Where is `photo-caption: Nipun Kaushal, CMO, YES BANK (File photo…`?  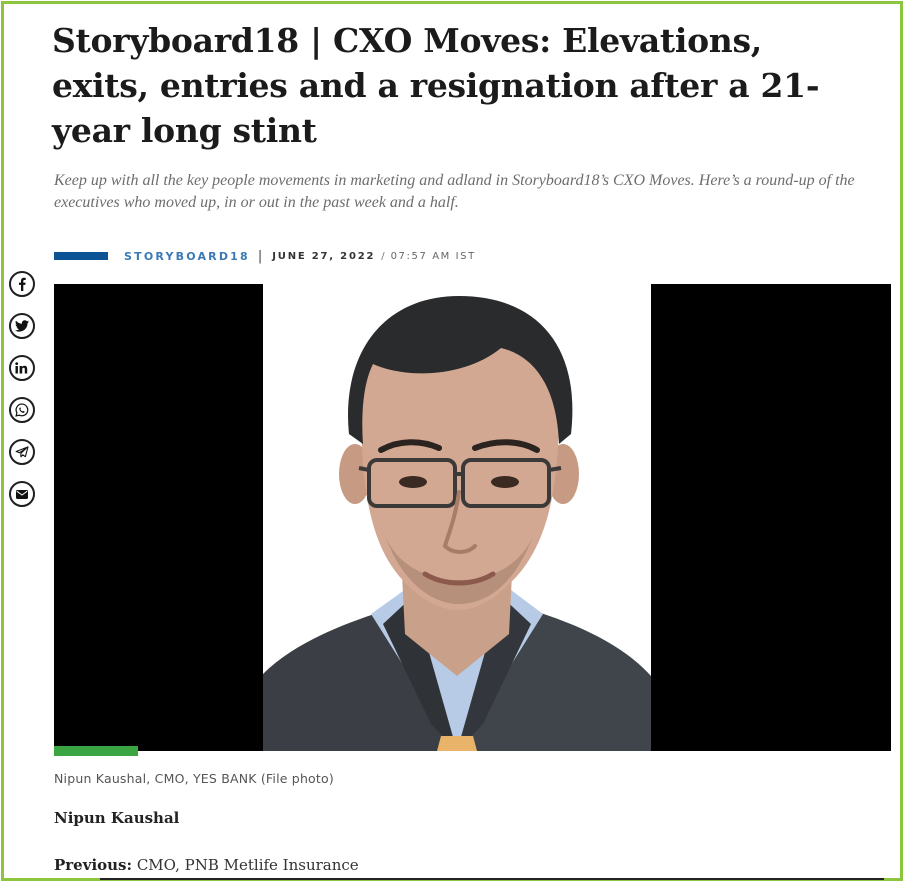 photo-caption: Nipun Kaushal, CMO, YES BANK (File photo… is located at coordinates (194, 778).